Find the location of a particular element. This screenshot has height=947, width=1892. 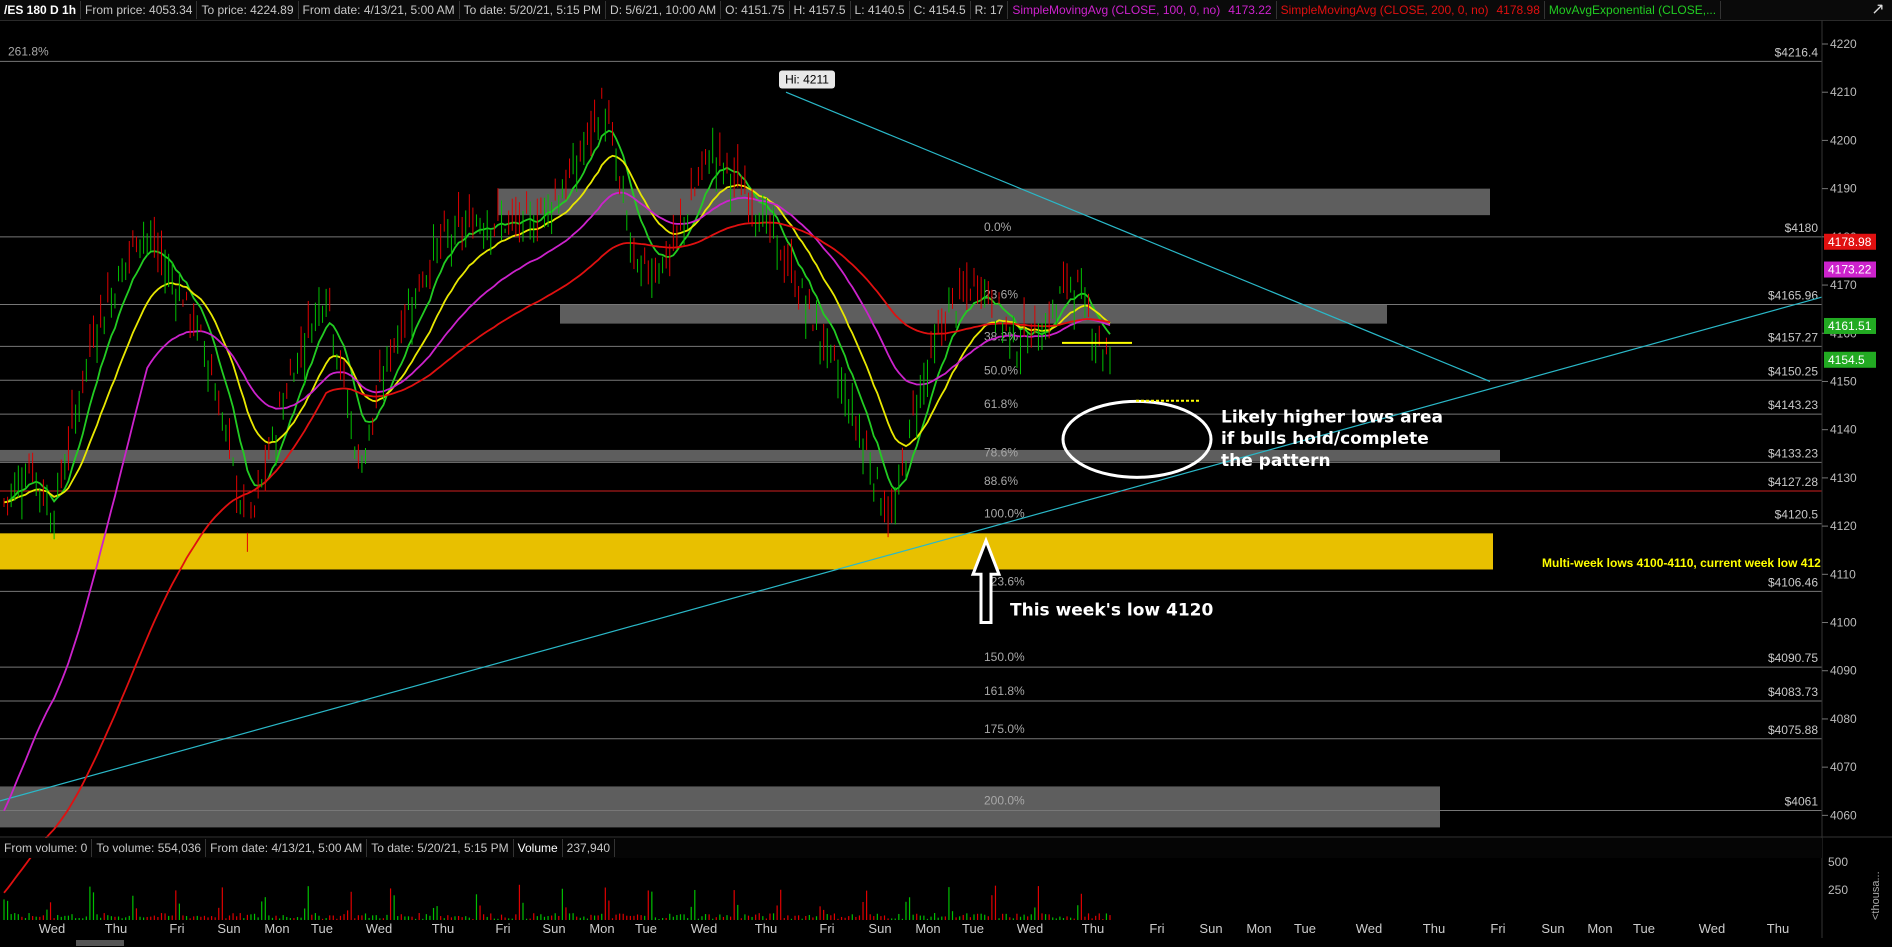

price-tick-label: 4110 is located at coordinates (1843, 574).